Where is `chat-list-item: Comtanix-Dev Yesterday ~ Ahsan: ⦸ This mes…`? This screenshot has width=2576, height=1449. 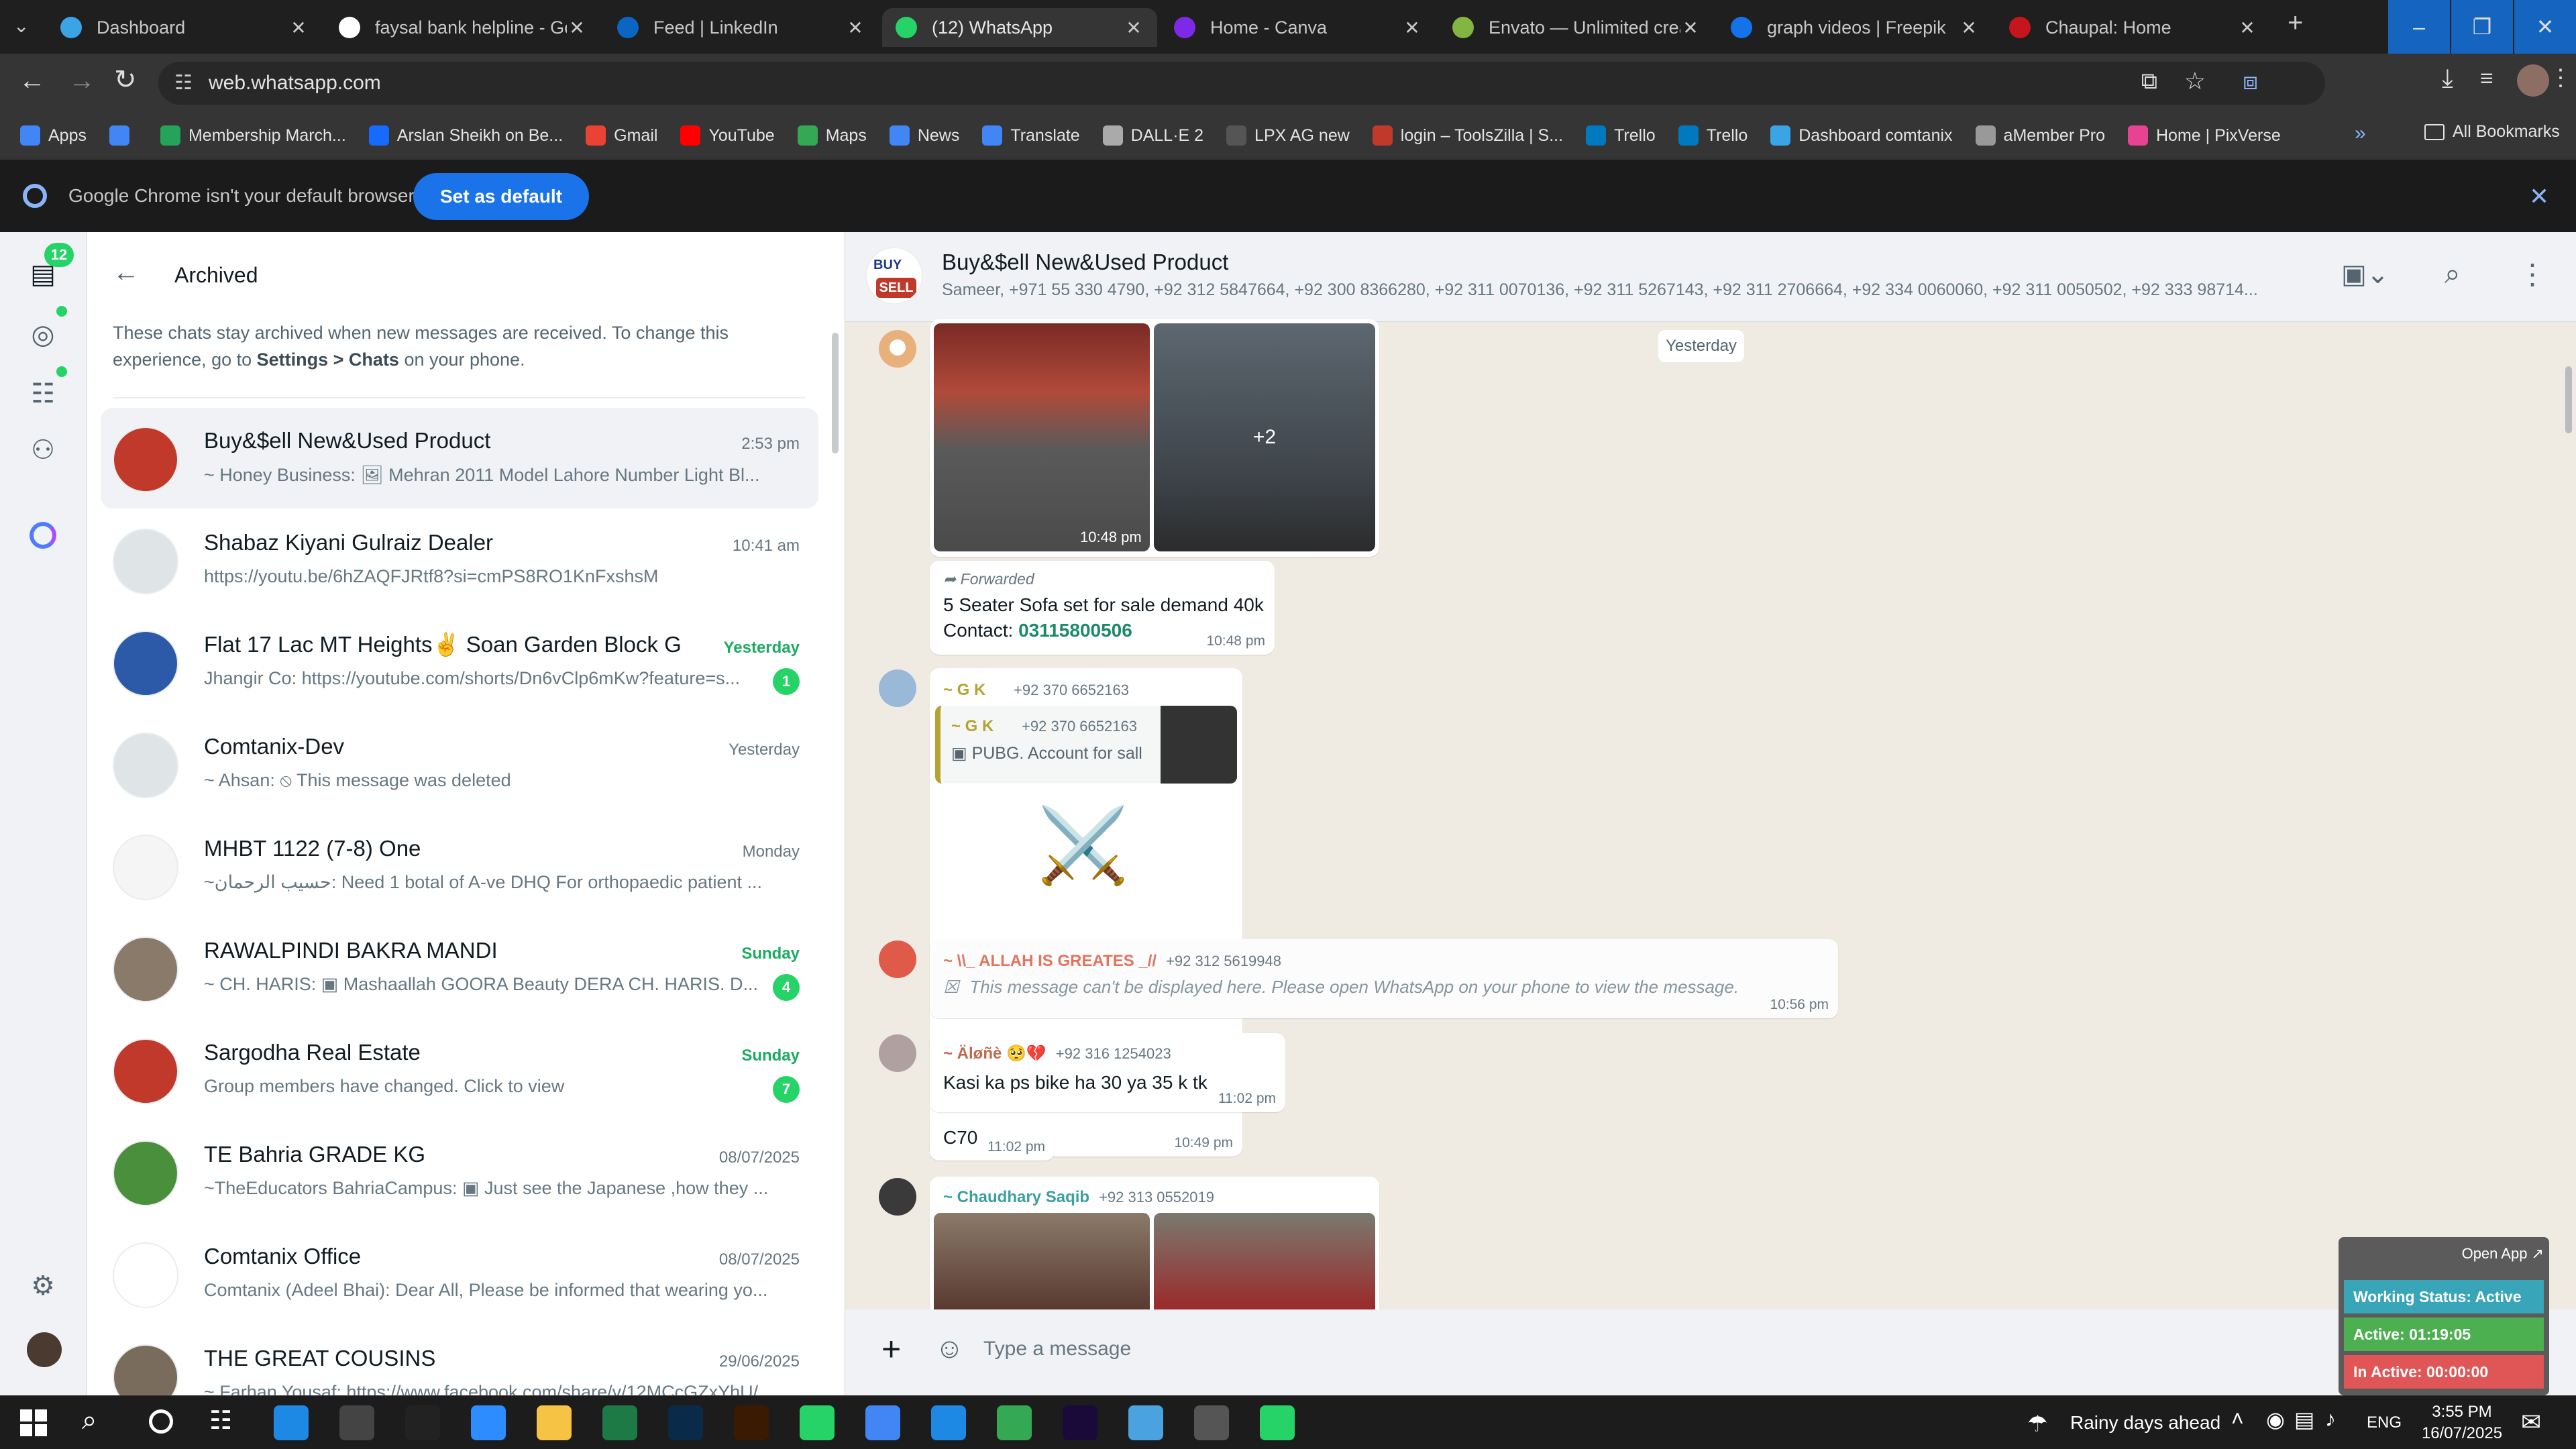
chat-list-item: Comtanix-Dev Yesterday ~ Ahsan: ⦸ This mes… is located at coordinates (459, 764).